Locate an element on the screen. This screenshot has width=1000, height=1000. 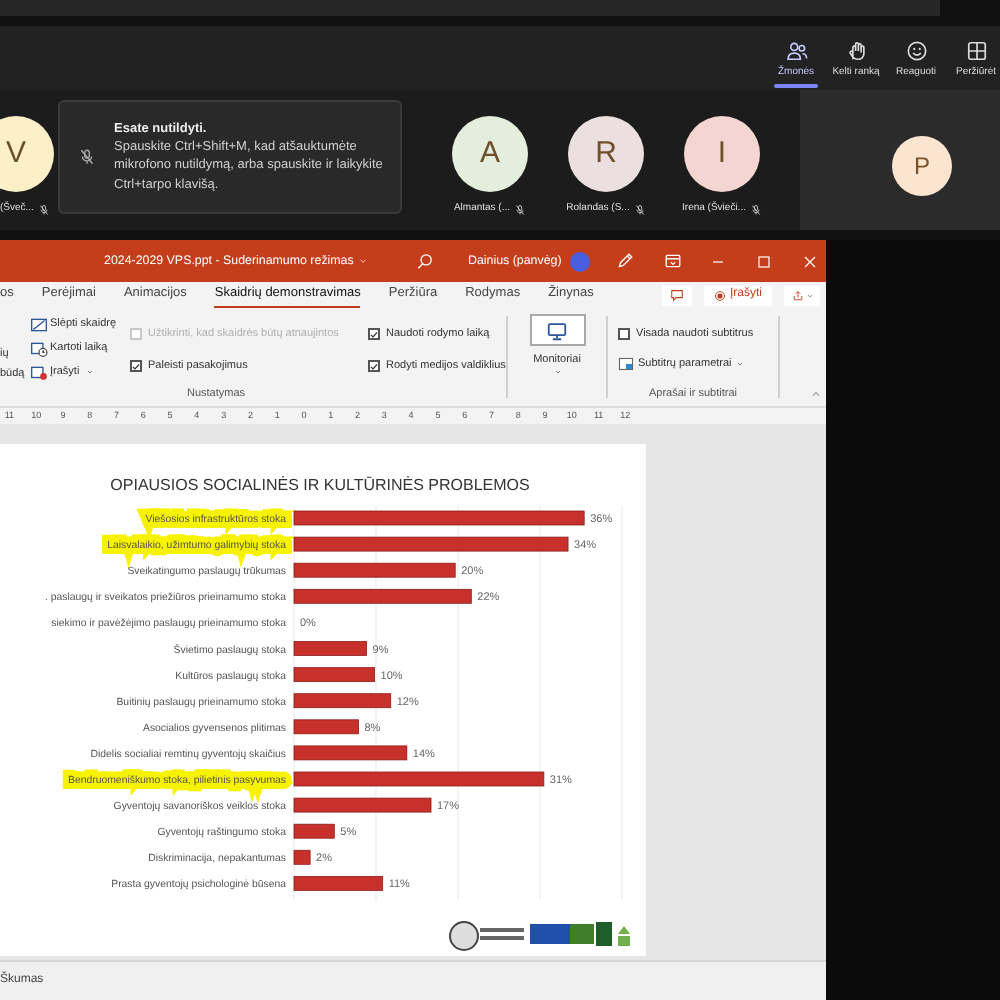
share-button is located at coordinates (802, 295).